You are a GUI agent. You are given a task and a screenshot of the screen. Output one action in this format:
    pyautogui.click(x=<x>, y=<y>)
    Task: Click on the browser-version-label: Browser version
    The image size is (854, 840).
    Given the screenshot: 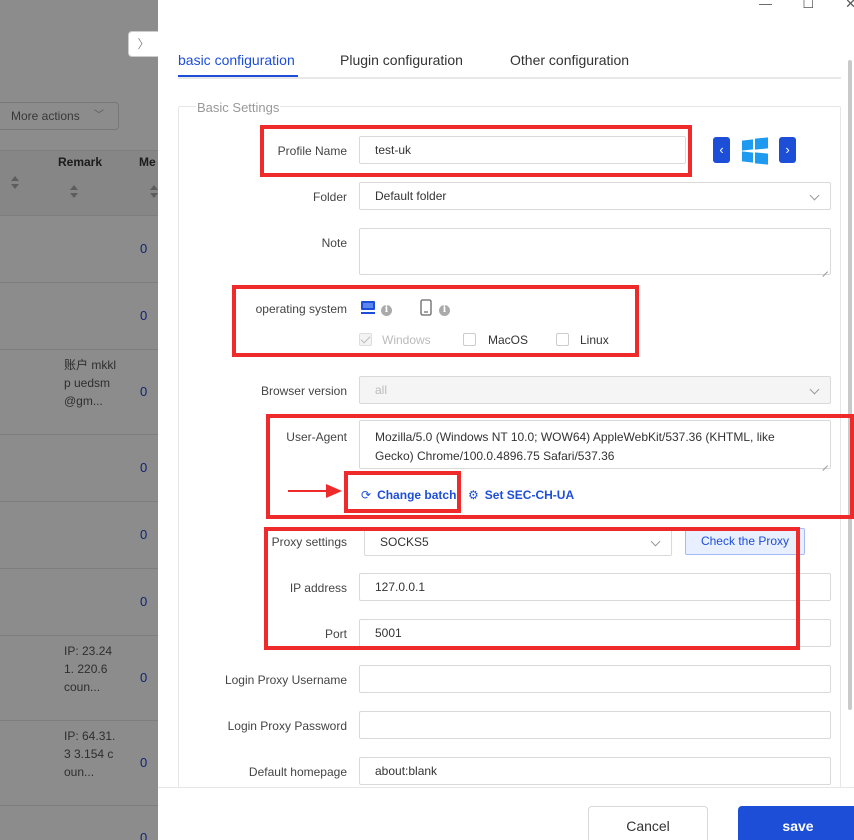 What is the action you would take?
    pyautogui.click(x=303, y=391)
    